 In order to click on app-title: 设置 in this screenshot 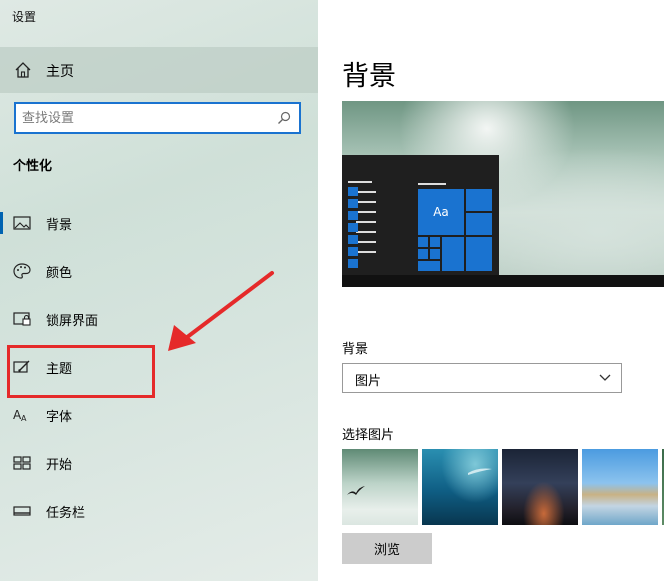, I will do `click(24, 17)`.